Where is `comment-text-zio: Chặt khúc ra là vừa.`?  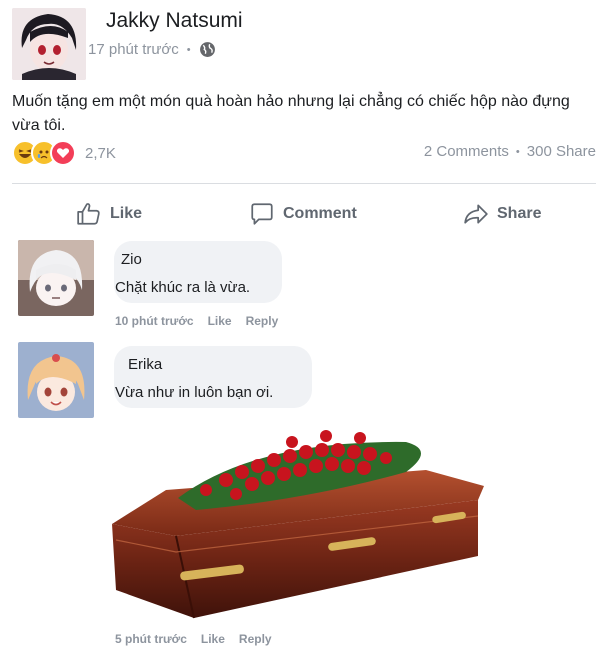 comment-text-zio: Chặt khúc ra là vừa. is located at coordinates (183, 287).